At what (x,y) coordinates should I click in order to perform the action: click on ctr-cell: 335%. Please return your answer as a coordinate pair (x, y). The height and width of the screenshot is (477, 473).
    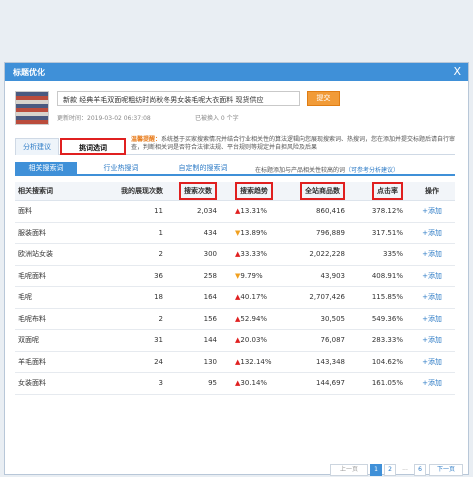
    Looking at the image, I should click on (380, 254).